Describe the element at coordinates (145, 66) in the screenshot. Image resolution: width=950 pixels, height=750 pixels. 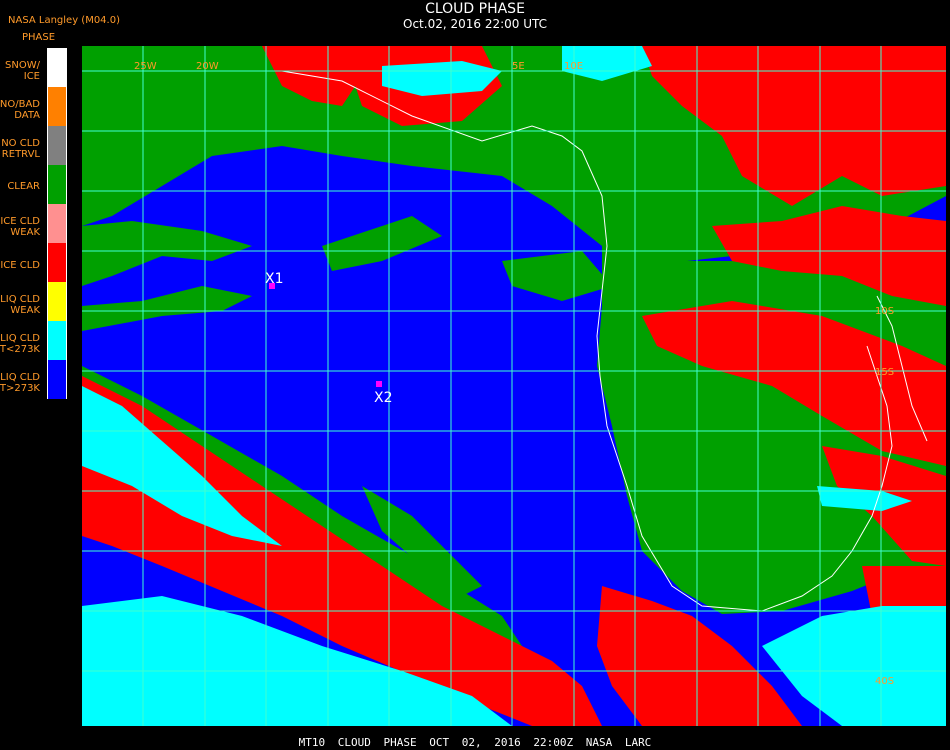
I see `lon-label: 25W` at that location.